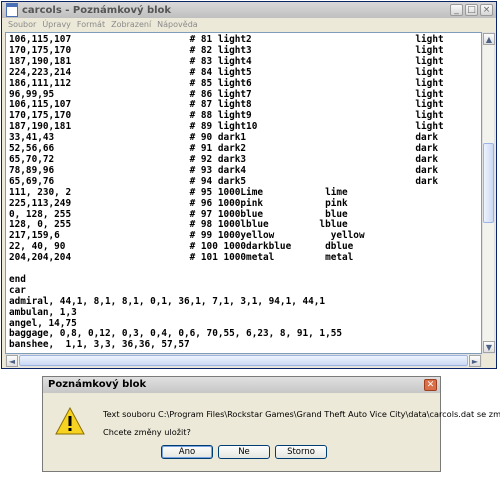 The image size is (500, 478). I want to click on scroll-down-button: ▼, so click(489, 347).